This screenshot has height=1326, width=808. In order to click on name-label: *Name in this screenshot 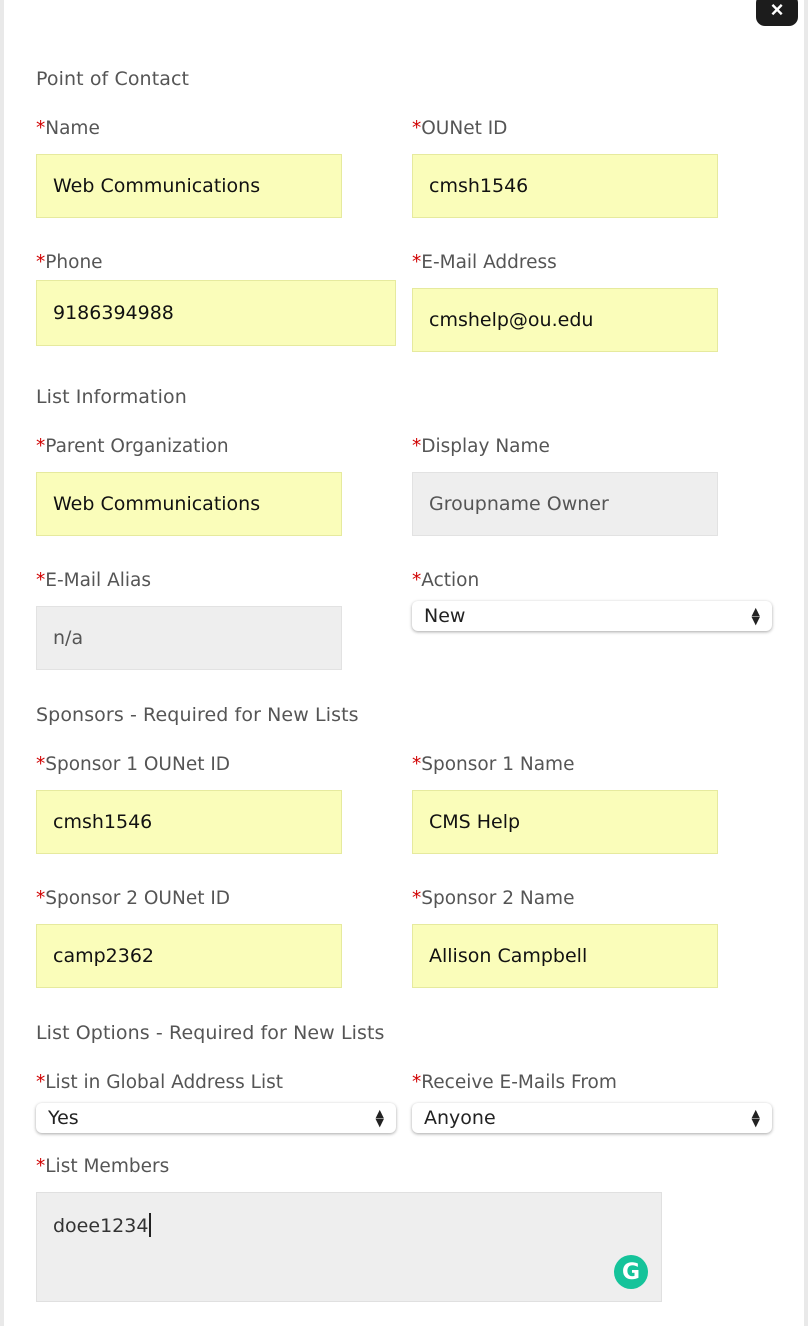, I will do `click(68, 128)`.